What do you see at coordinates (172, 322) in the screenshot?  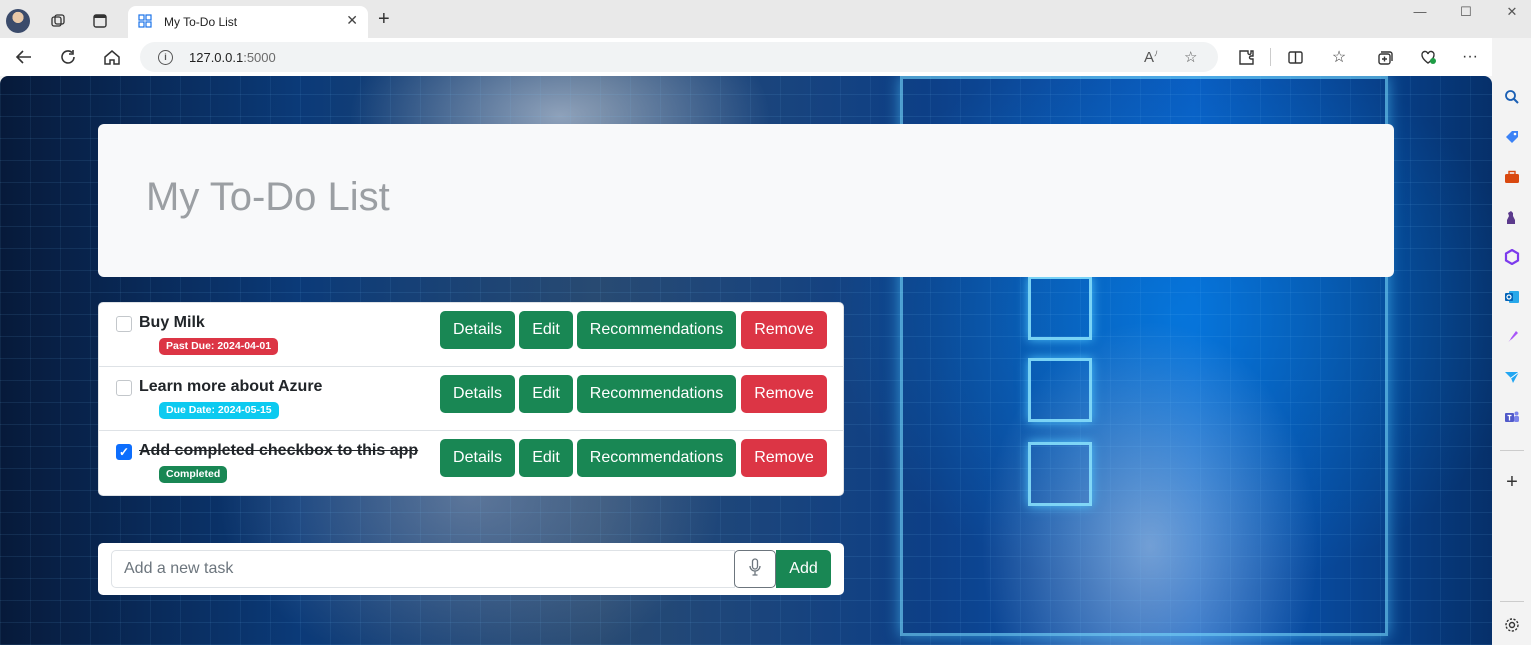 I see `task-name: Buy Milk` at bounding box center [172, 322].